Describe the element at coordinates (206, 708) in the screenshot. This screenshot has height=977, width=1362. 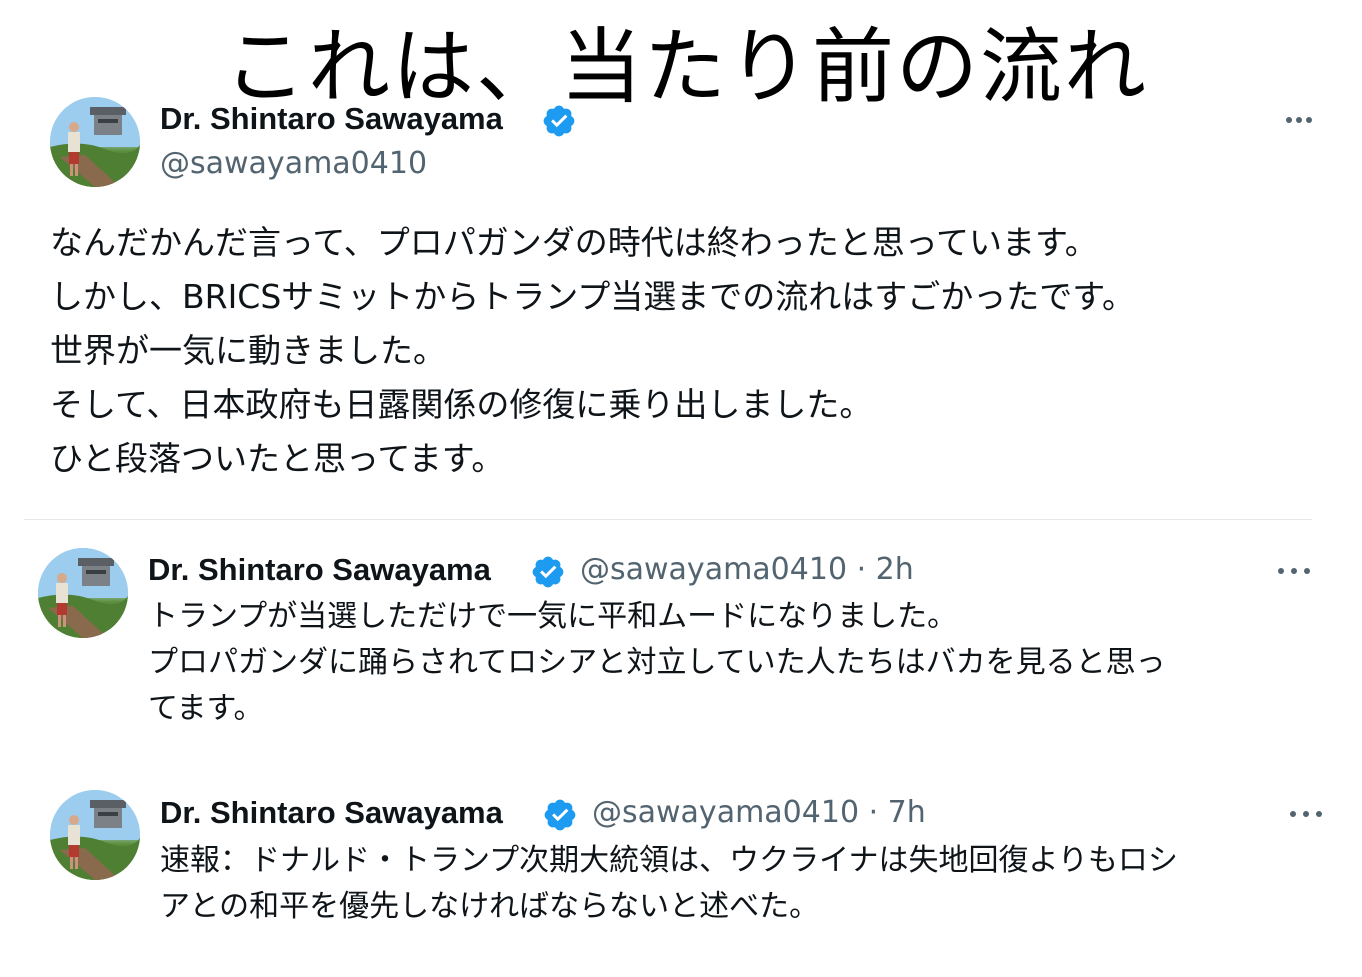
I see `quoted-tweet-line: てます。` at that location.